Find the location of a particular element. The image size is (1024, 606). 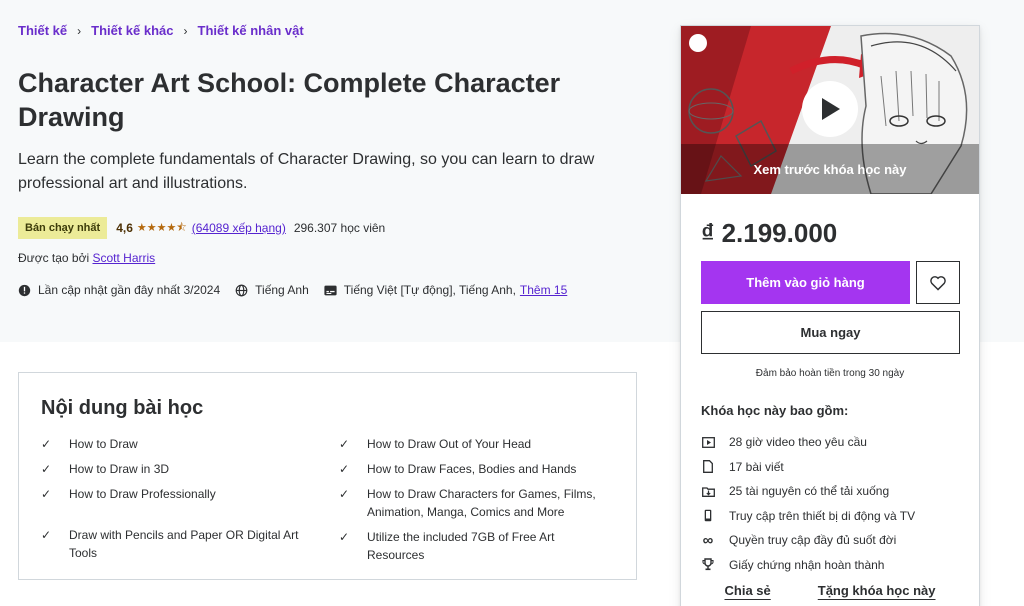

list-item: ✓ How to Draw Out of Your Head is located at coordinates (474, 444).